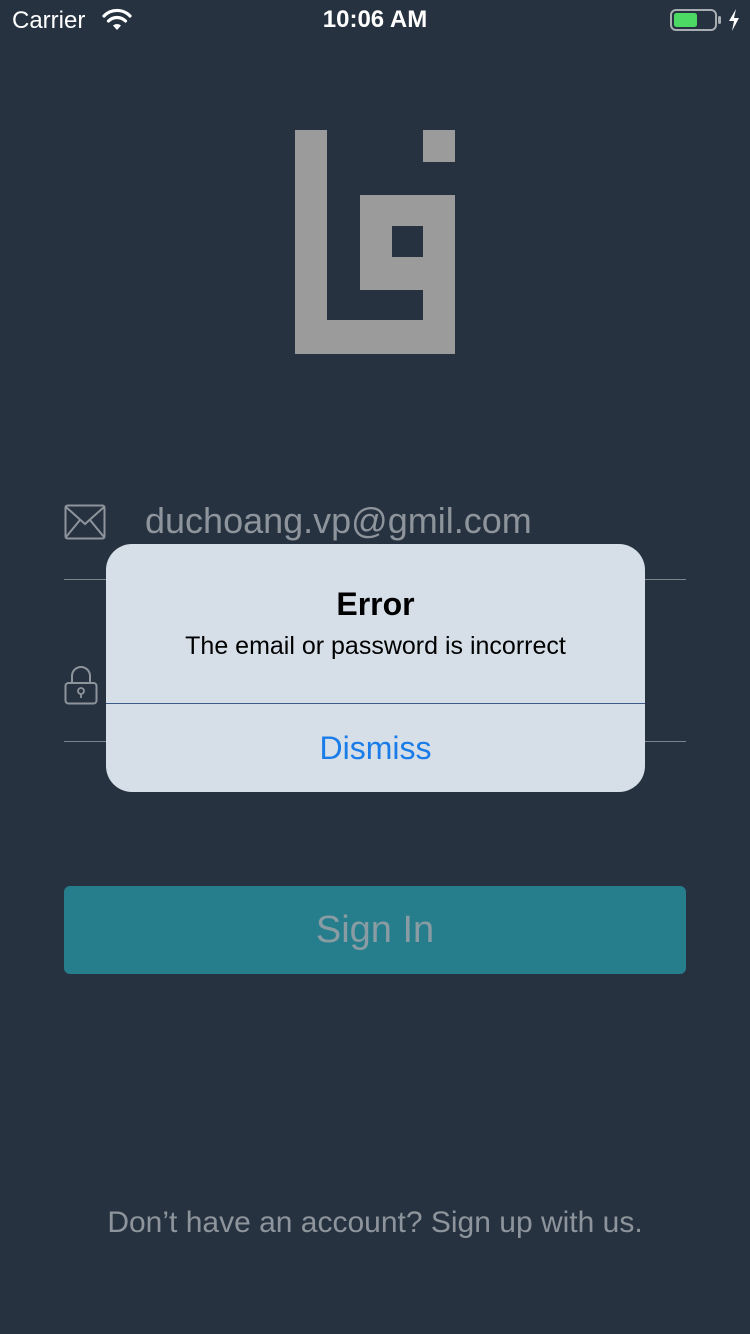 This screenshot has height=1334, width=750. Describe the element at coordinates (375, 242) in the screenshot. I see `app-logo` at that location.